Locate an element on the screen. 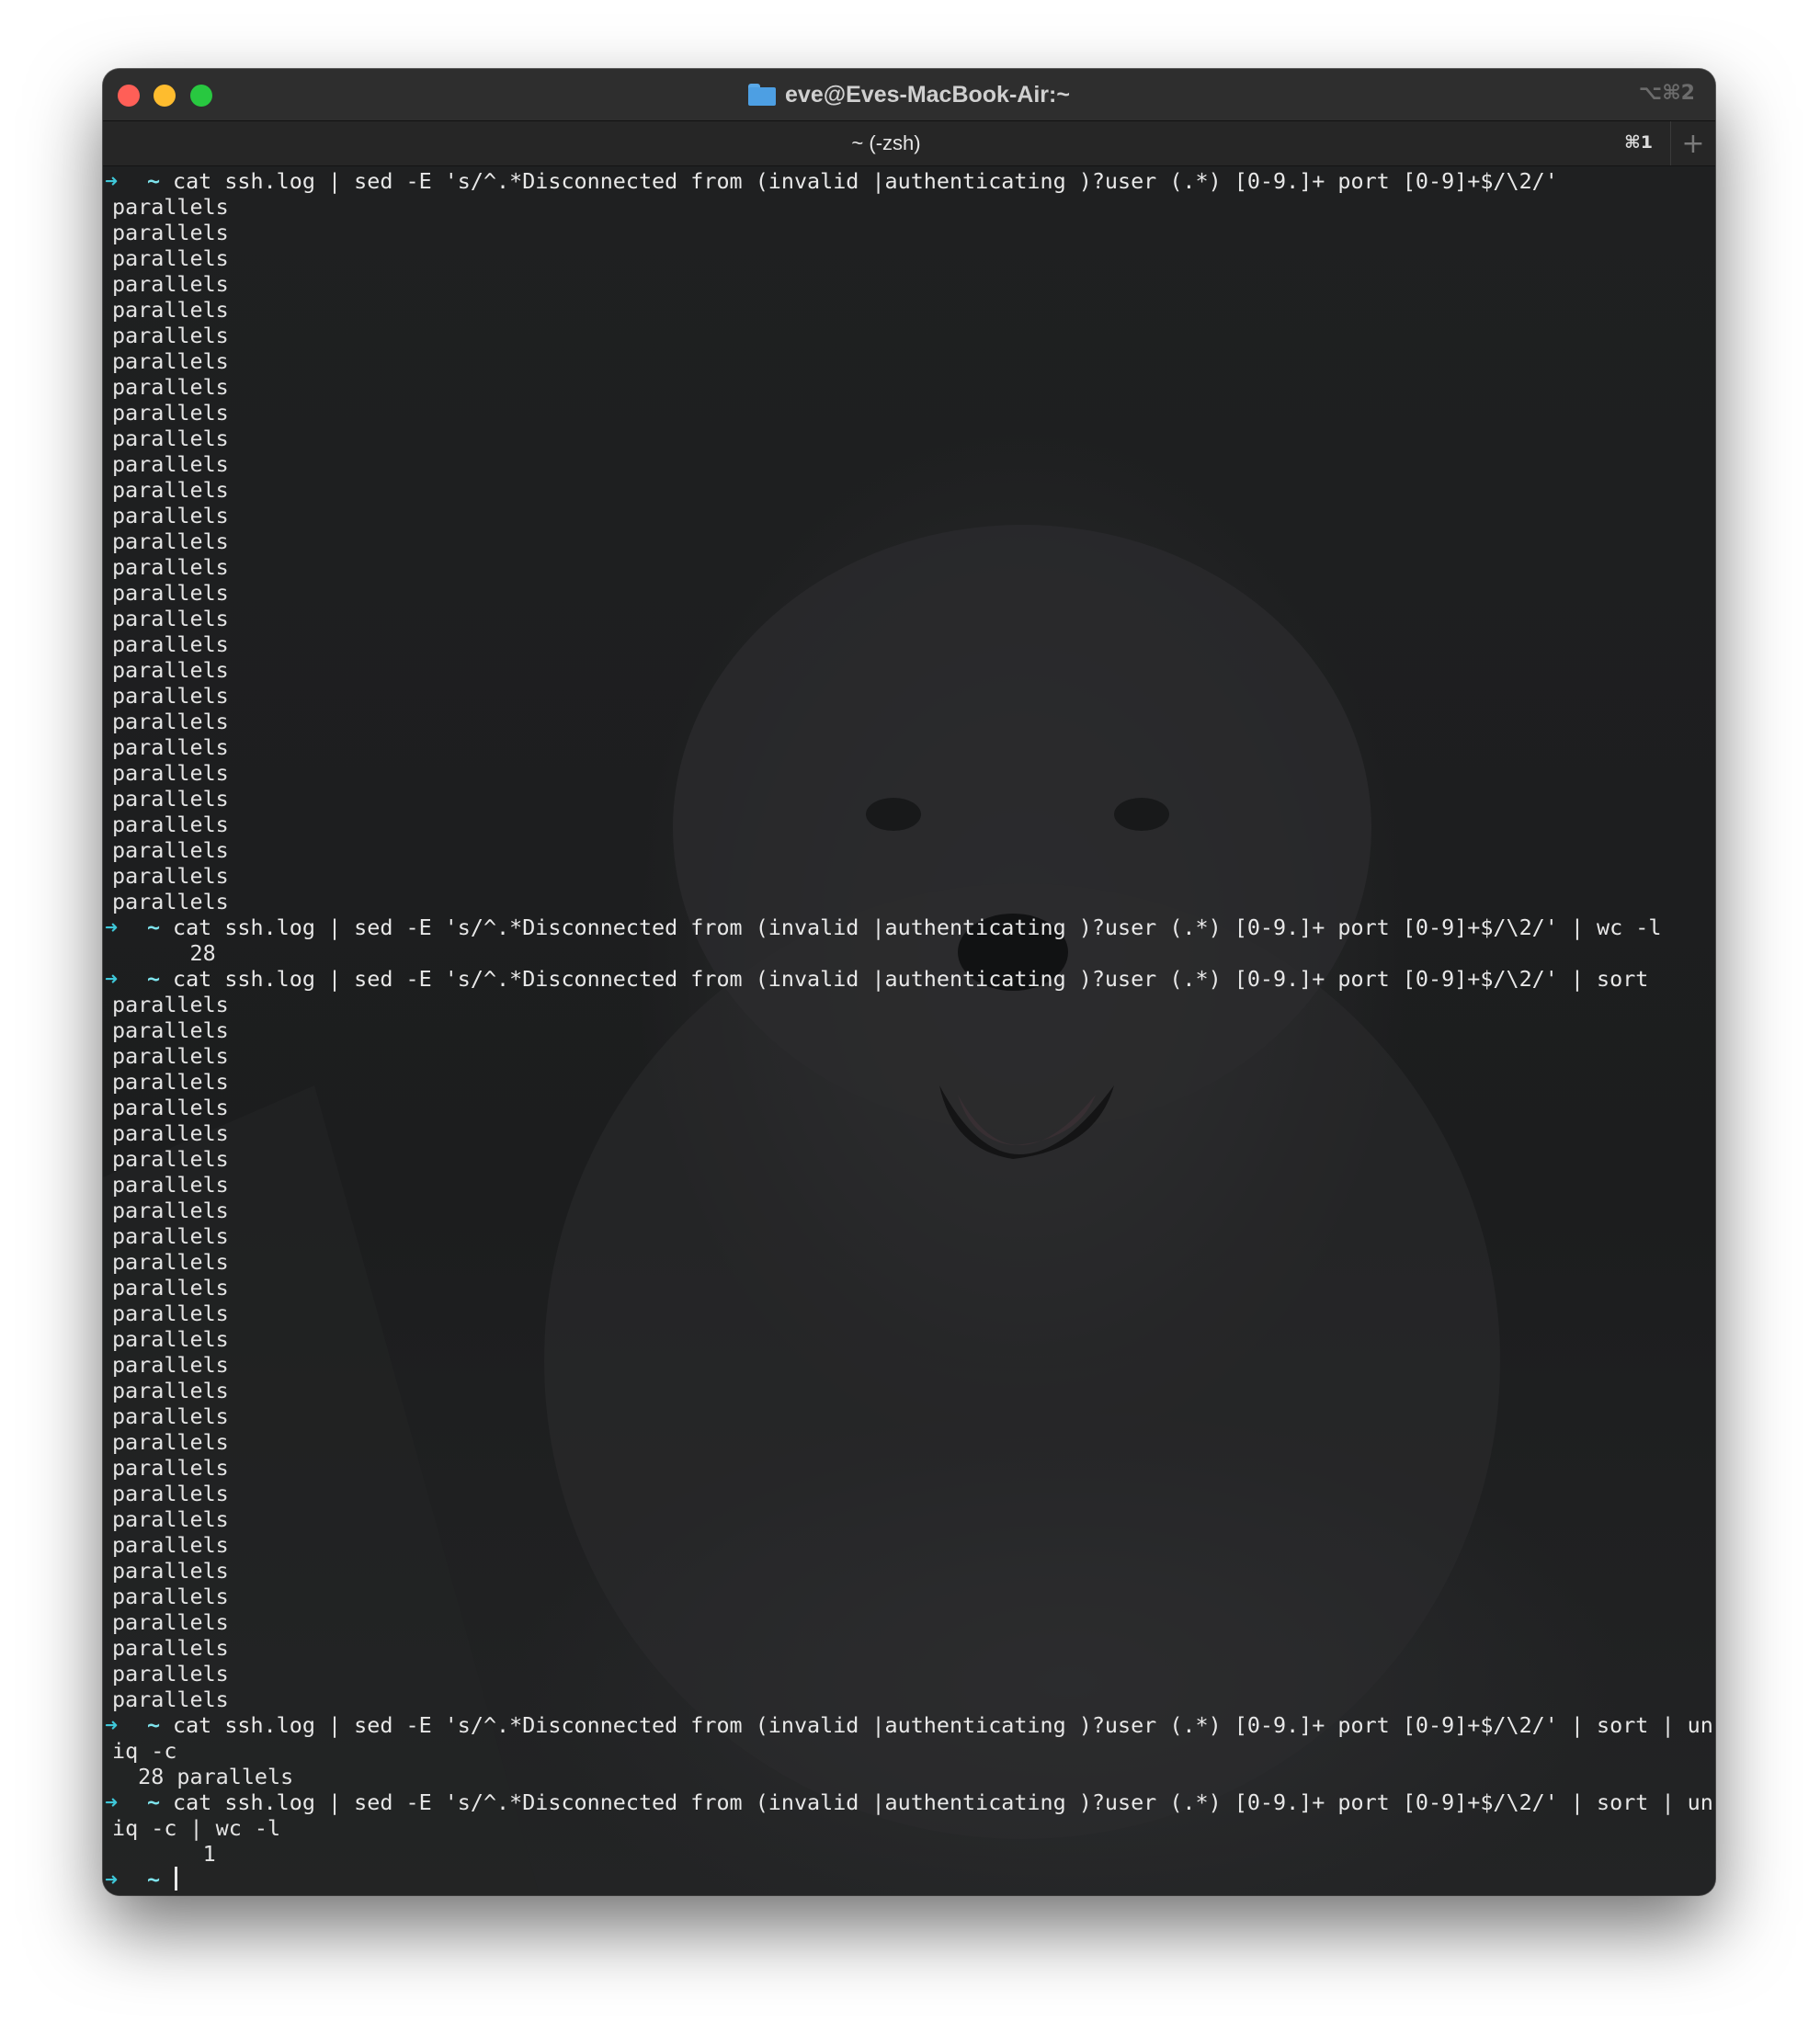 Image resolution: width=1820 pixels, height=2033 pixels. output-text: iq -c is located at coordinates (144, 1751).